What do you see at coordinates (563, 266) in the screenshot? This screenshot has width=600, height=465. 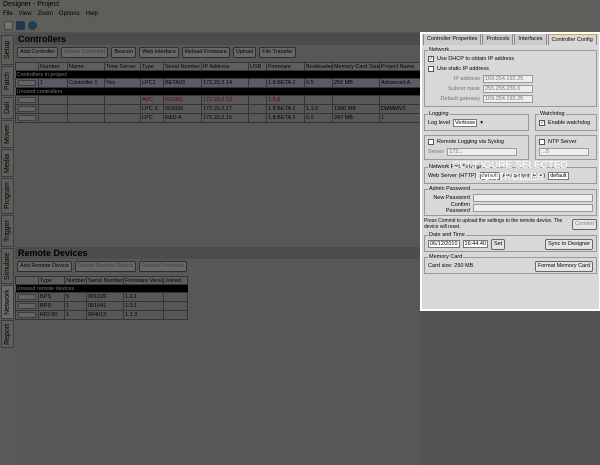 I see `format-memory-card-button: Format Memory Card` at bounding box center [563, 266].